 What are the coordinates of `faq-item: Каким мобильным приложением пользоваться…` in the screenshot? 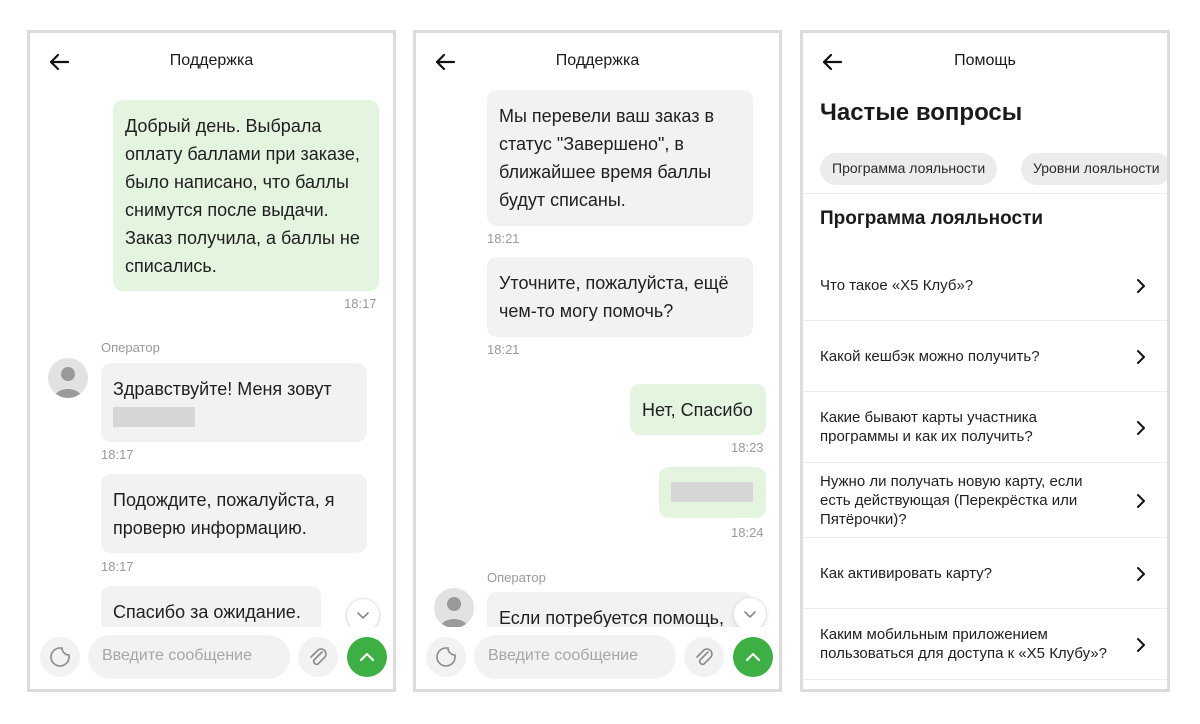 It's located at (985, 644).